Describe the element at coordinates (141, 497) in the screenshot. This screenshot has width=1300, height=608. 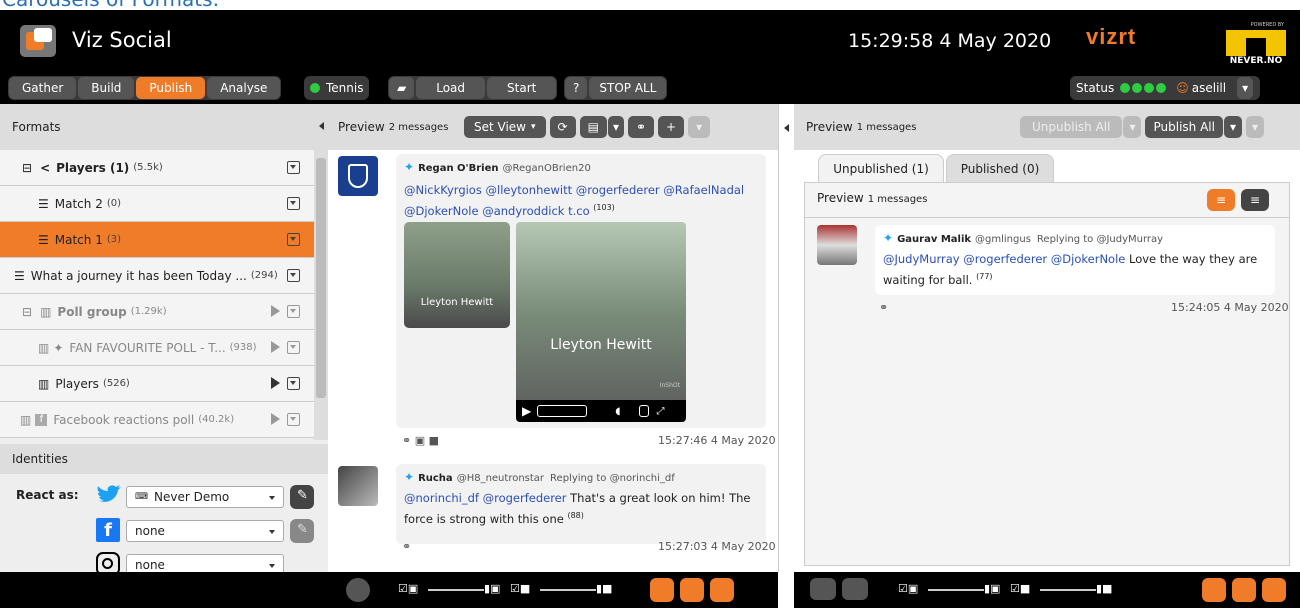
I see `keyboard-icon: ⌨` at that location.